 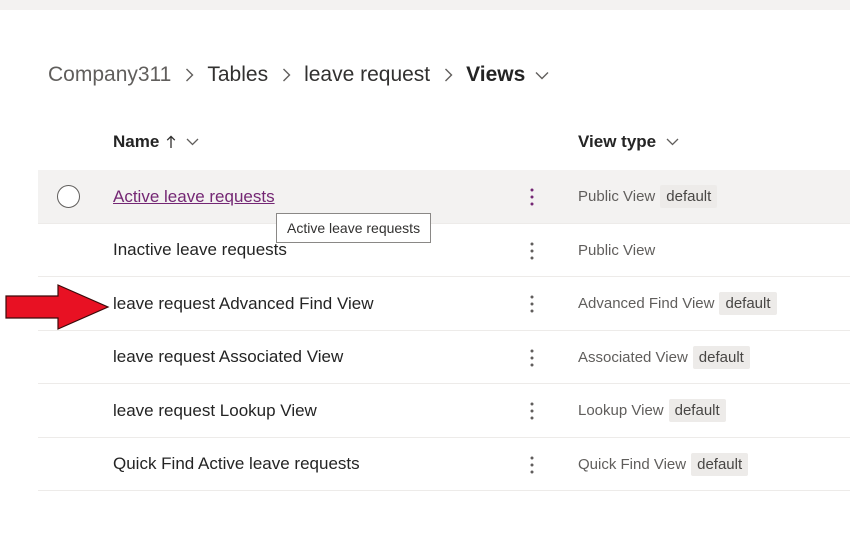 What do you see at coordinates (215, 410) in the screenshot?
I see `row-name: leave request Lookup View` at bounding box center [215, 410].